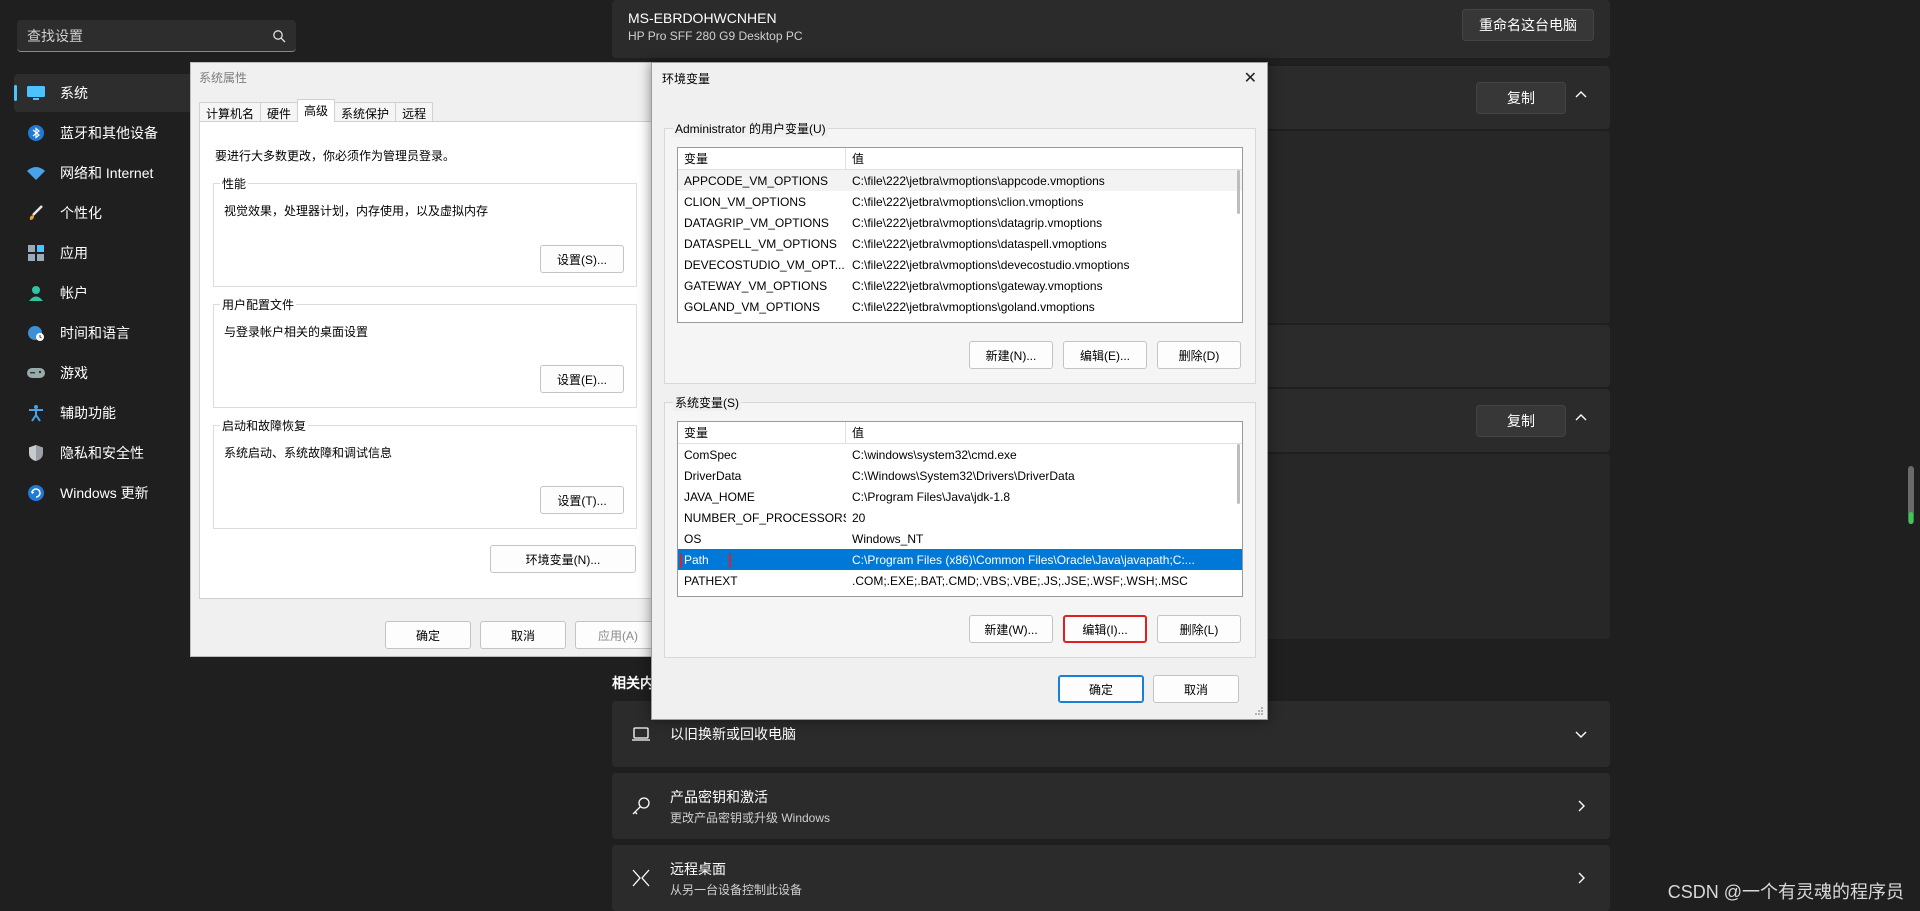  What do you see at coordinates (36, 333) in the screenshot?
I see `globe-clock-icon` at bounding box center [36, 333].